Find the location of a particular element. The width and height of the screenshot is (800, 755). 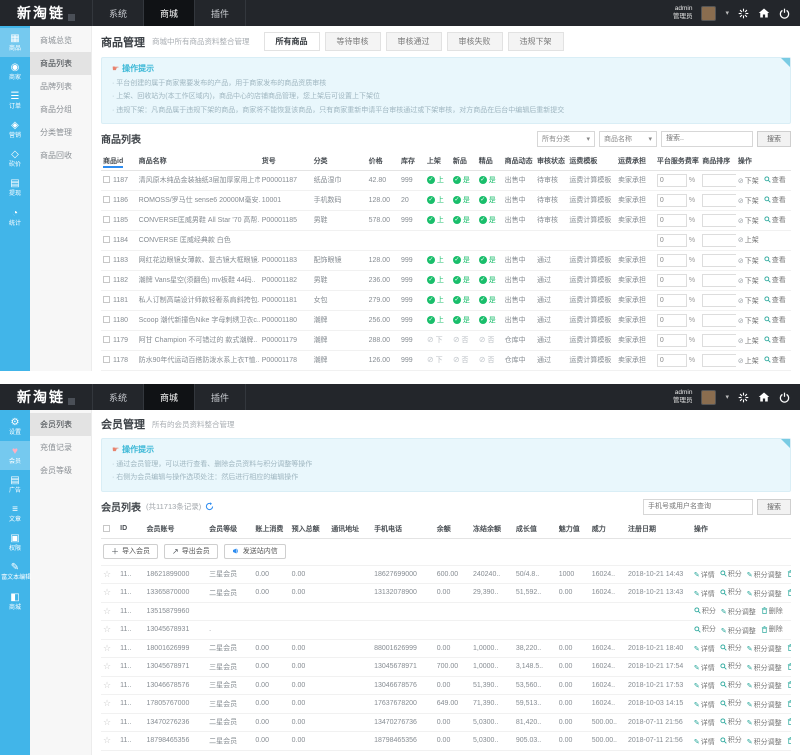

submenu-item-会员列表: 会员列表 is located at coordinates (60, 424).